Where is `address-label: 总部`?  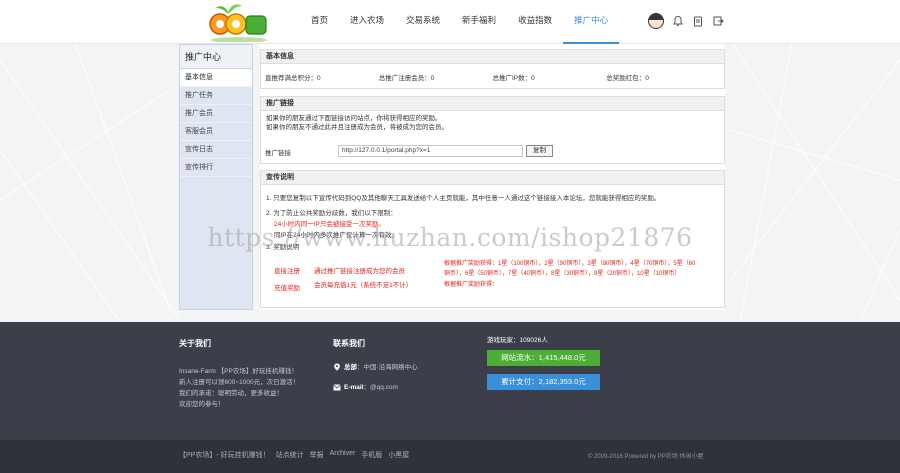
address-label: 总部 is located at coordinates (350, 367).